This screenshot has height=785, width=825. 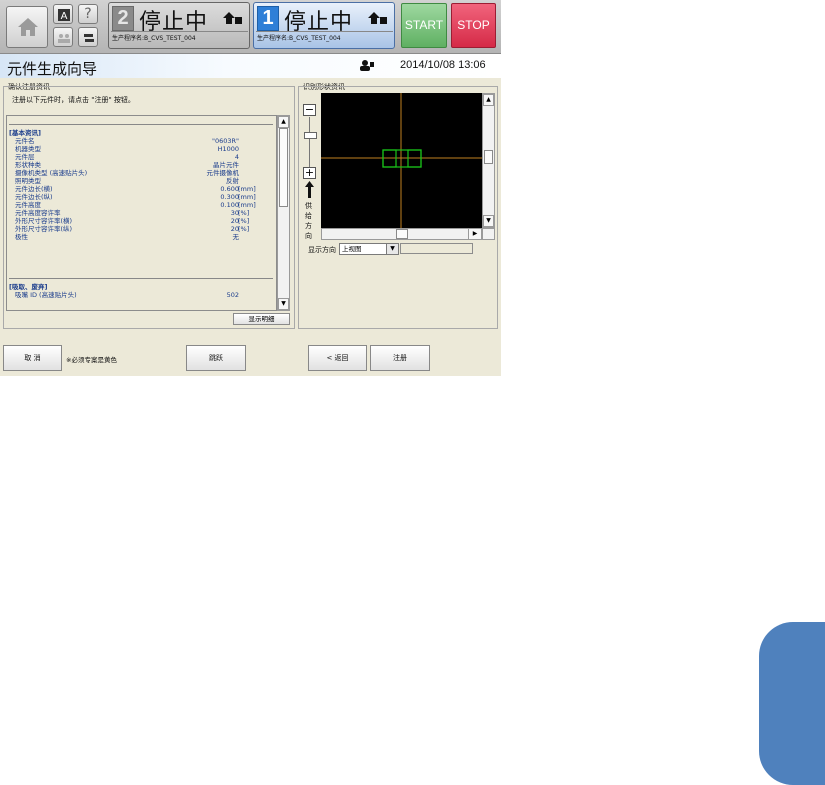 What do you see at coordinates (229, 189) in the screenshot?
I see `item-value: 0.600` at bounding box center [229, 189].